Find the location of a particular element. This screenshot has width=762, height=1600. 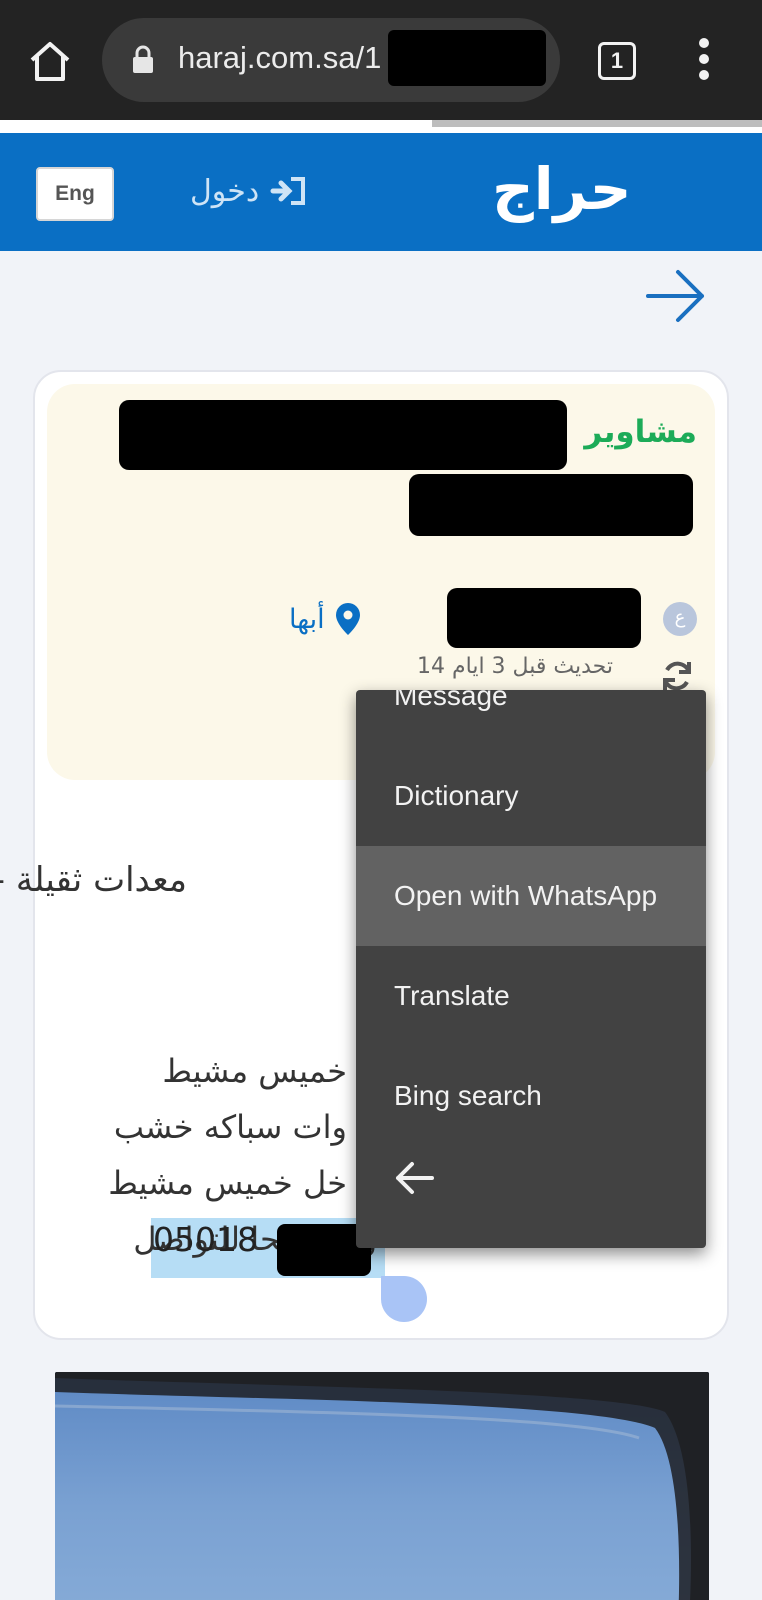

location-pin-icon is located at coordinates (347, 619).